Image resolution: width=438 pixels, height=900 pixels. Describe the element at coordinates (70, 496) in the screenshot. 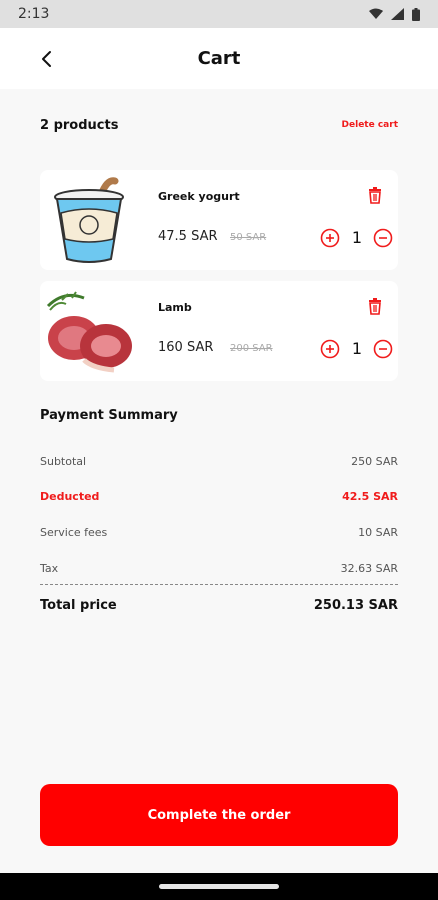

I see `deducted-label: Deducted` at that location.